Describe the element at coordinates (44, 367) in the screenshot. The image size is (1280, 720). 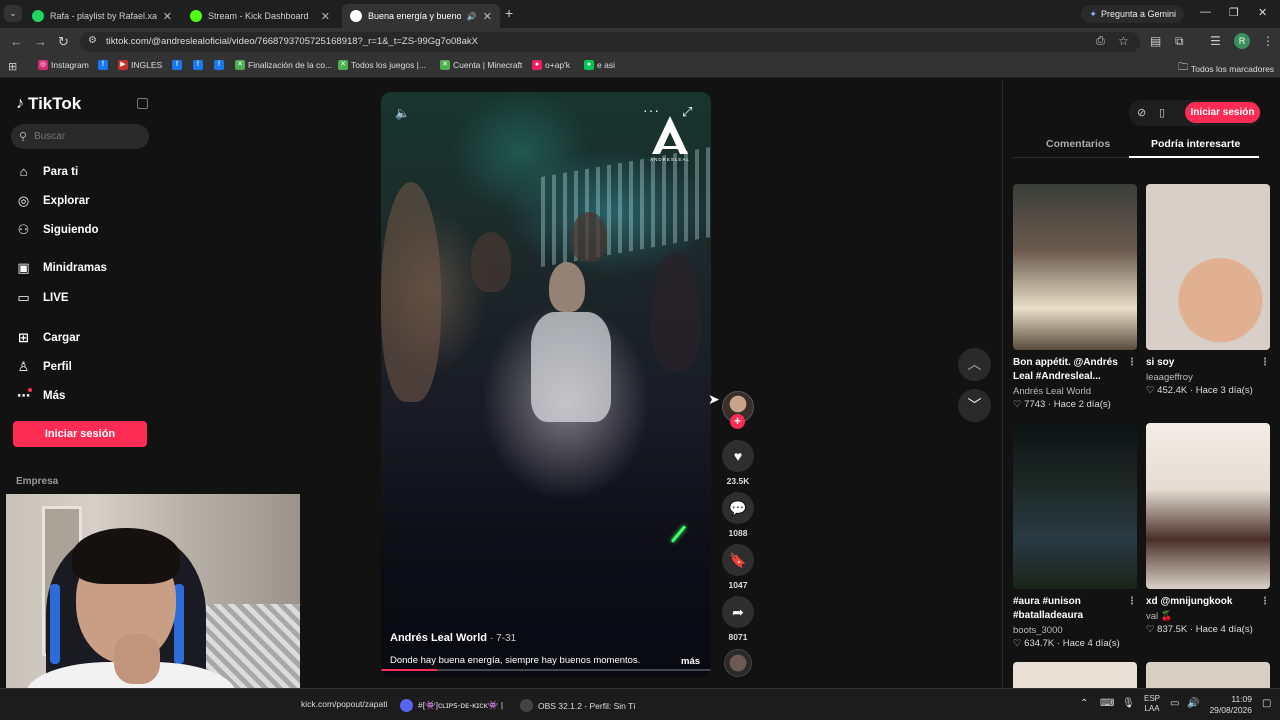
I see `sidebar-item-perfil: ♙ Perfil` at that location.